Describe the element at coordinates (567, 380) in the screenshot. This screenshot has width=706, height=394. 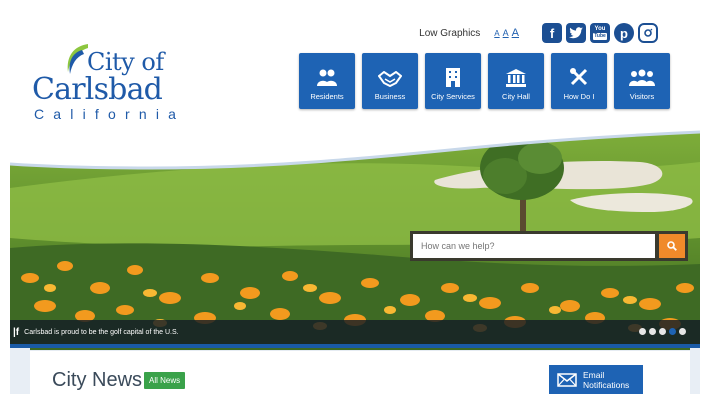
I see `envelope-icon` at that location.